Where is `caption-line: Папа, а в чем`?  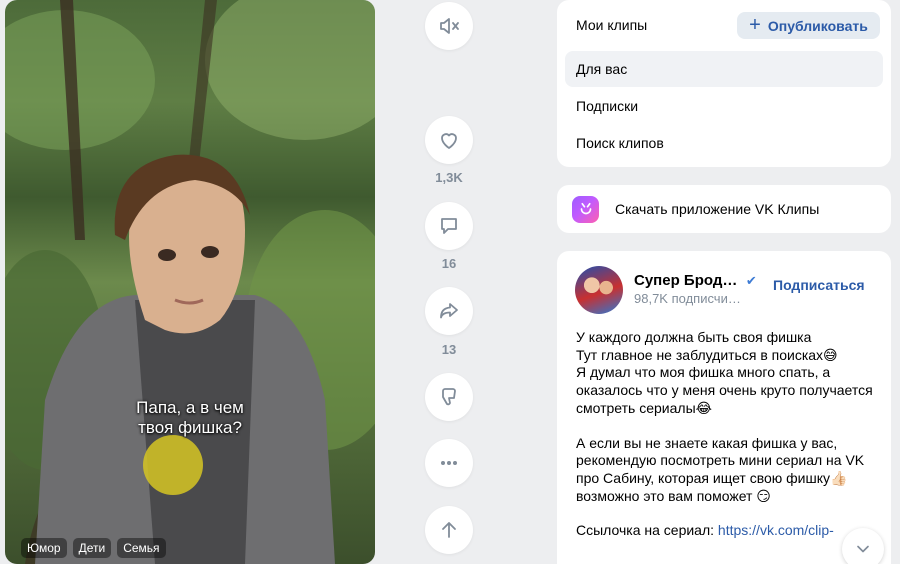
caption-line: Папа, а в чем is located at coordinates (190, 407).